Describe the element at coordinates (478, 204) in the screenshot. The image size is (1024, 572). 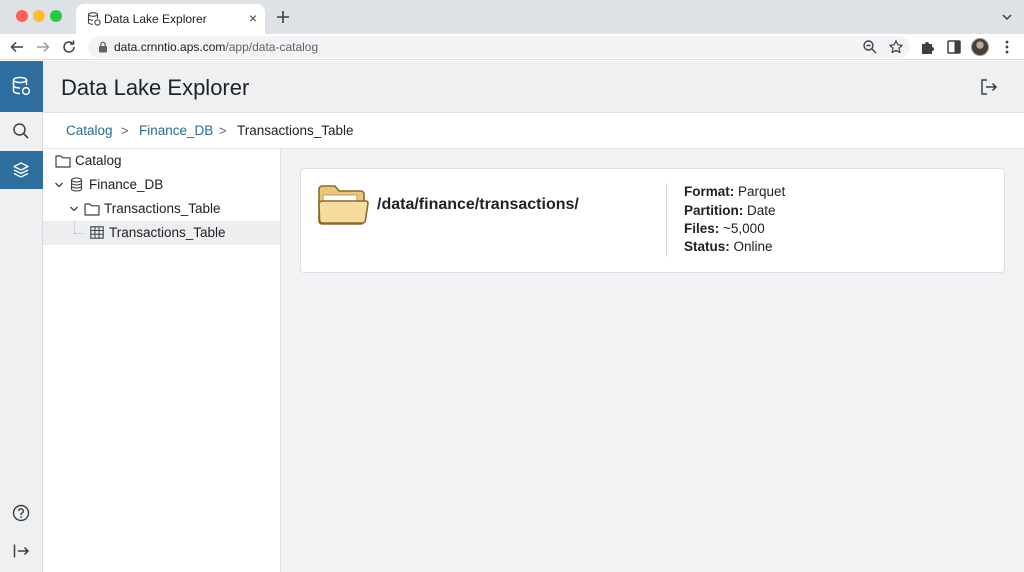
I see `dataset-path: /data/finance/transactions/` at that location.